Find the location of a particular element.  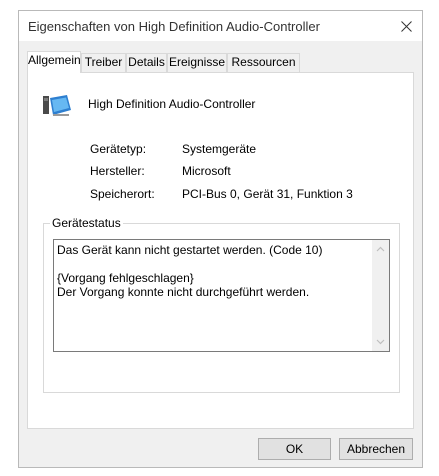

tab-treiber: Treiber is located at coordinates (103, 62).